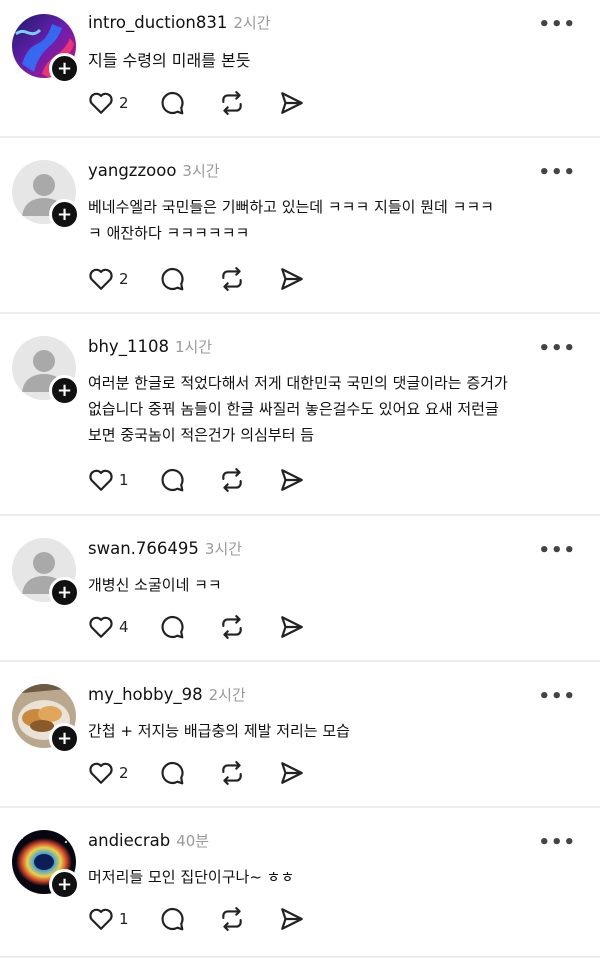 This screenshot has width=600, height=958. I want to click on username: my_hobby_98, so click(145, 694).